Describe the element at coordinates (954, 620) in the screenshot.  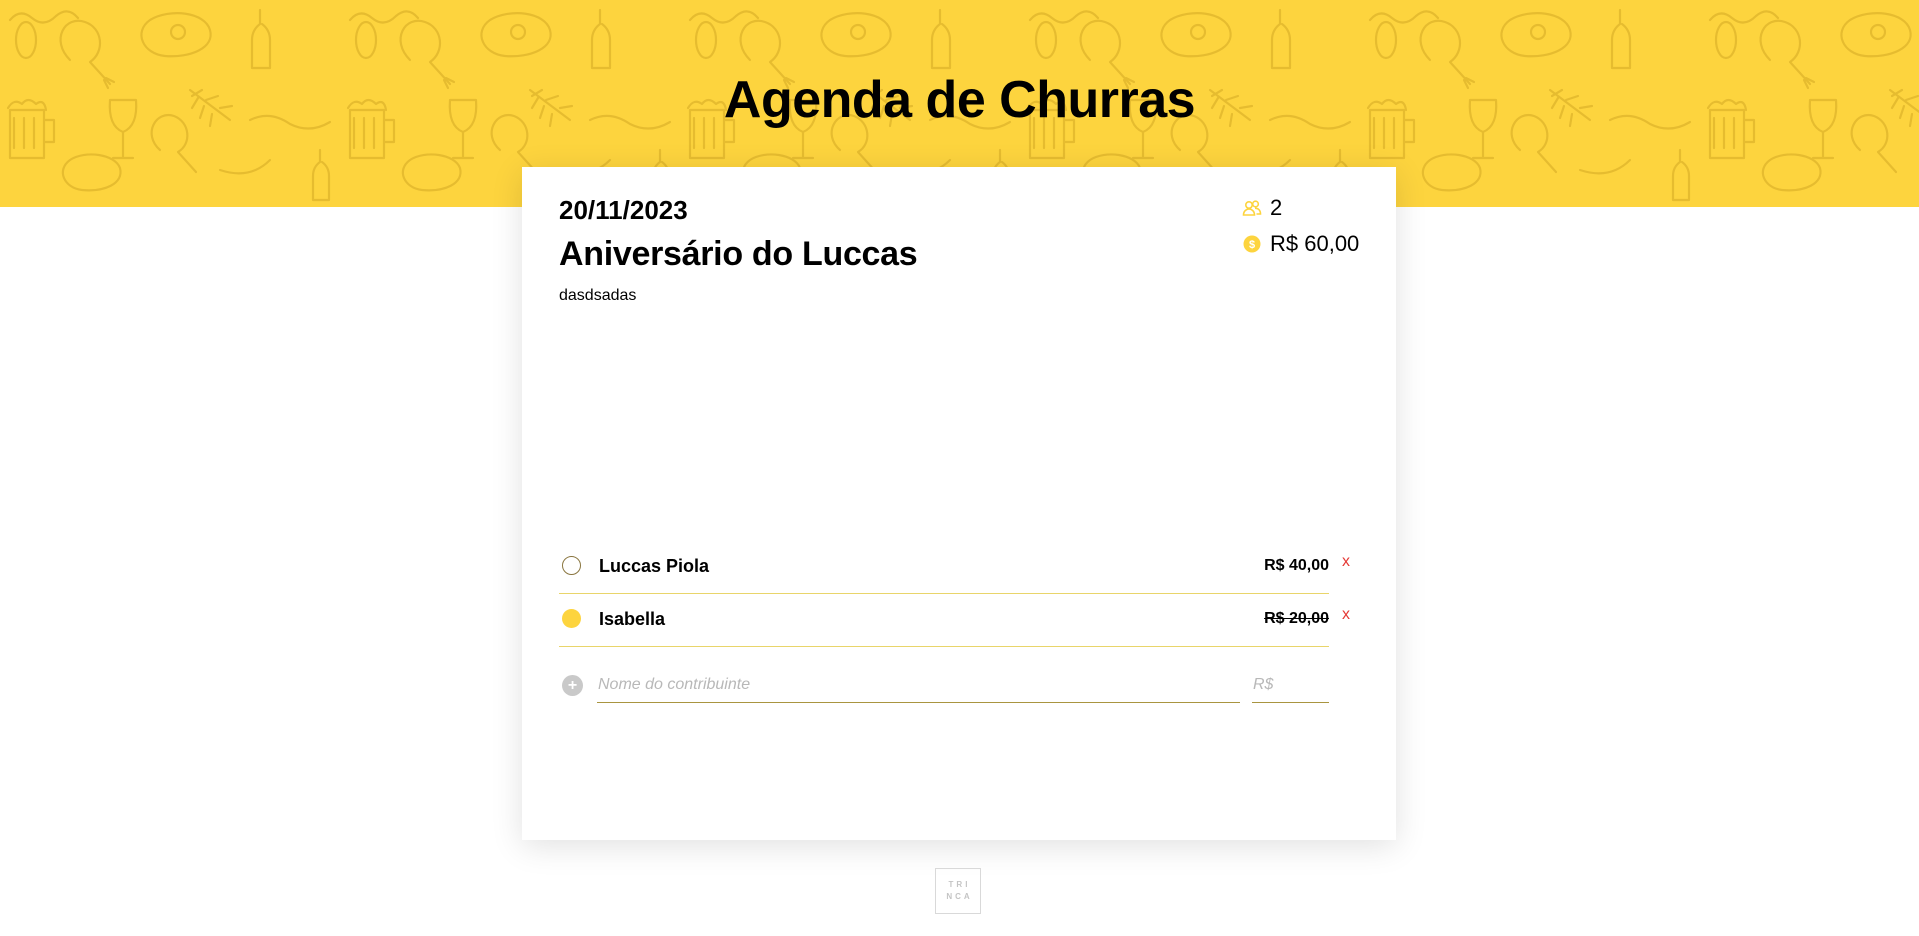
I see `participant-row: Isabella R$ 20,00 x` at that location.